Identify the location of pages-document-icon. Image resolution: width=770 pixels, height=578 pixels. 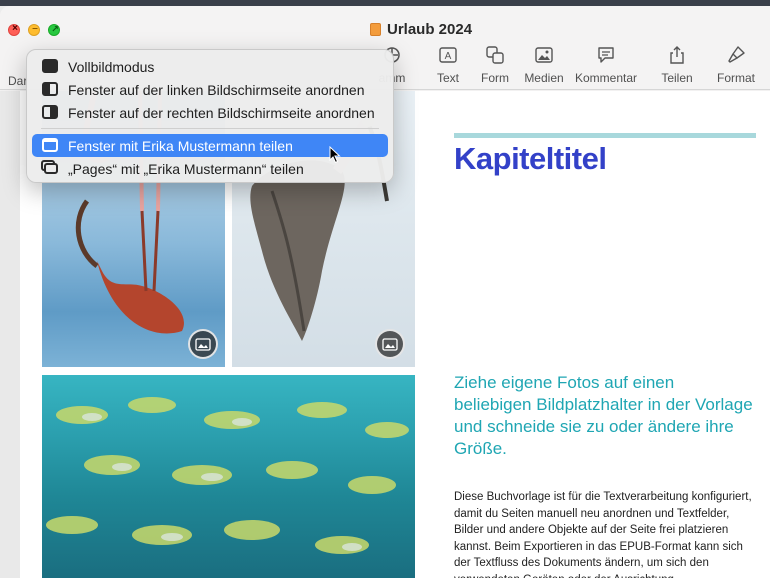
(375, 29).